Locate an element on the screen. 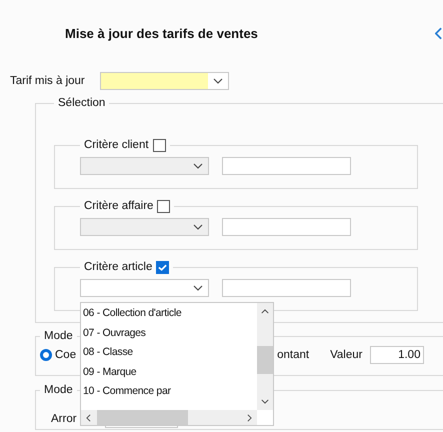 The image size is (443, 432). checkmark-icon is located at coordinates (163, 267).